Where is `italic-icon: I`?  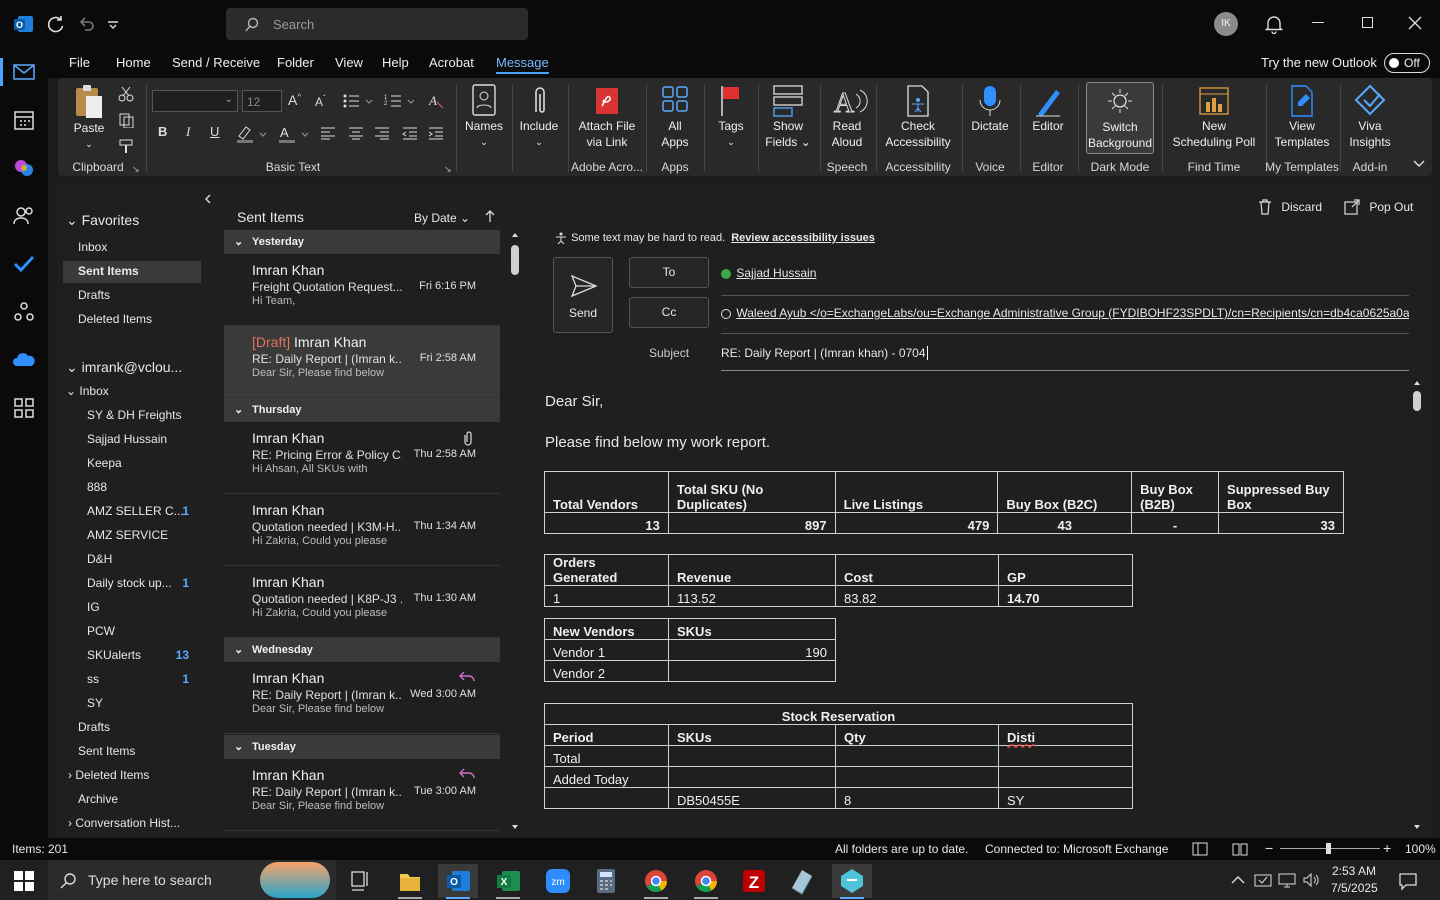 italic-icon: I is located at coordinates (188, 132).